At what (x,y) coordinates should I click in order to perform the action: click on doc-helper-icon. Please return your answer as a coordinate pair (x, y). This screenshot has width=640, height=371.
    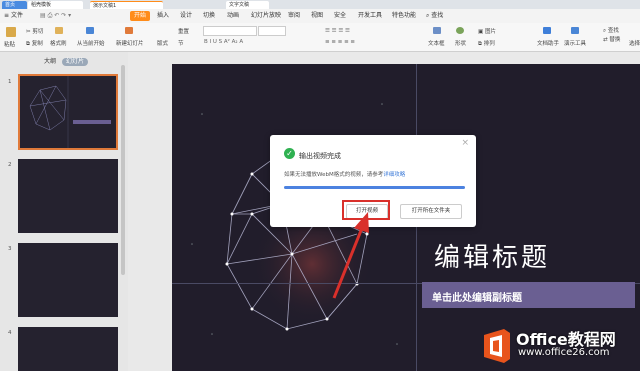
    Looking at the image, I should click on (547, 30).